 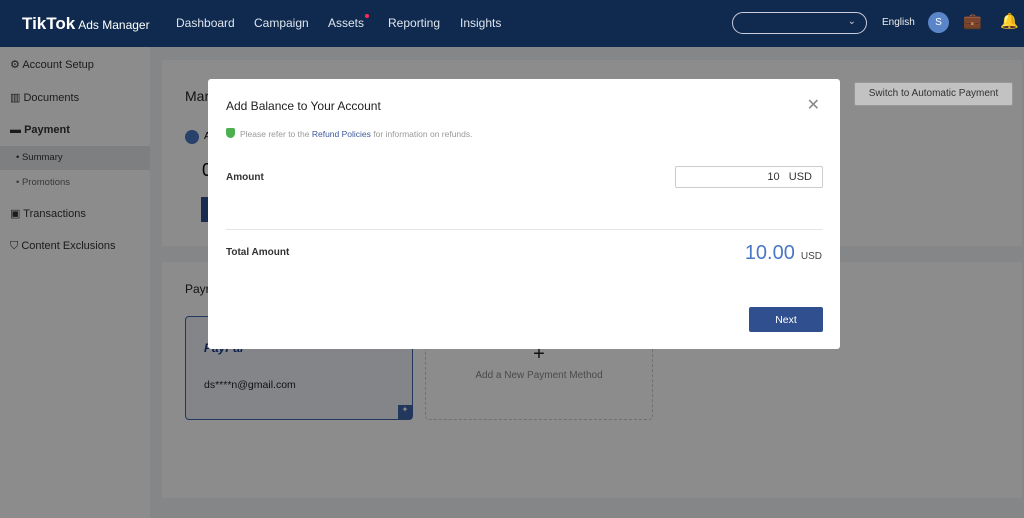 I want to click on amount-input: 10 USD, so click(x=749, y=177).